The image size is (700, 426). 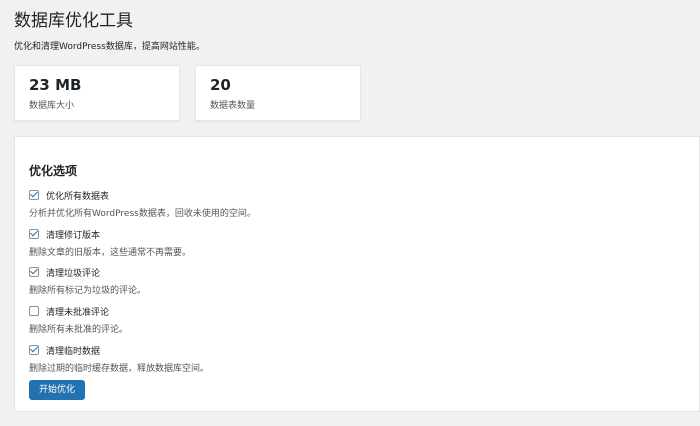 What do you see at coordinates (57, 390) in the screenshot?
I see `start-optimize-button: 开始优化` at bounding box center [57, 390].